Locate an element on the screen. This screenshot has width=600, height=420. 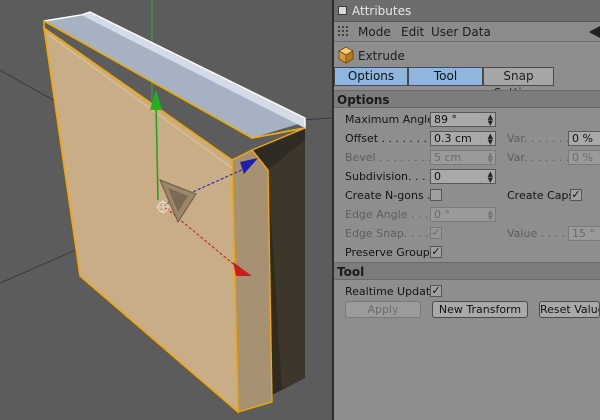
offset-var-value: 0 % is located at coordinates (582, 138).